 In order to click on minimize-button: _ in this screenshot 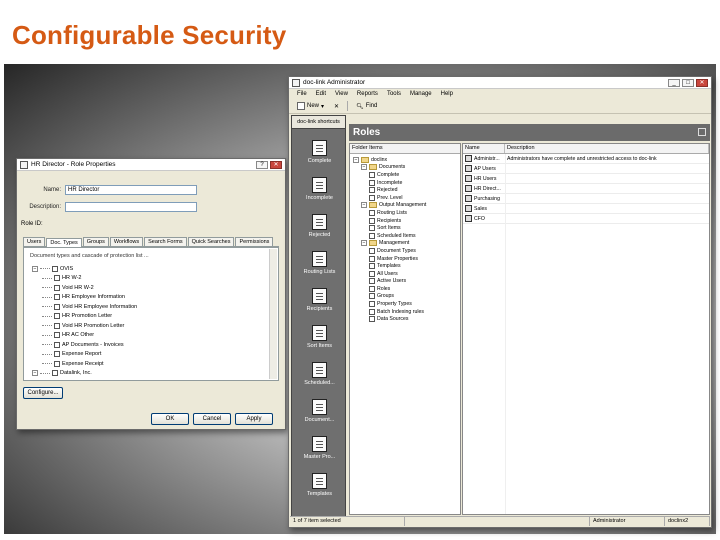, I will do `click(674, 82)`.